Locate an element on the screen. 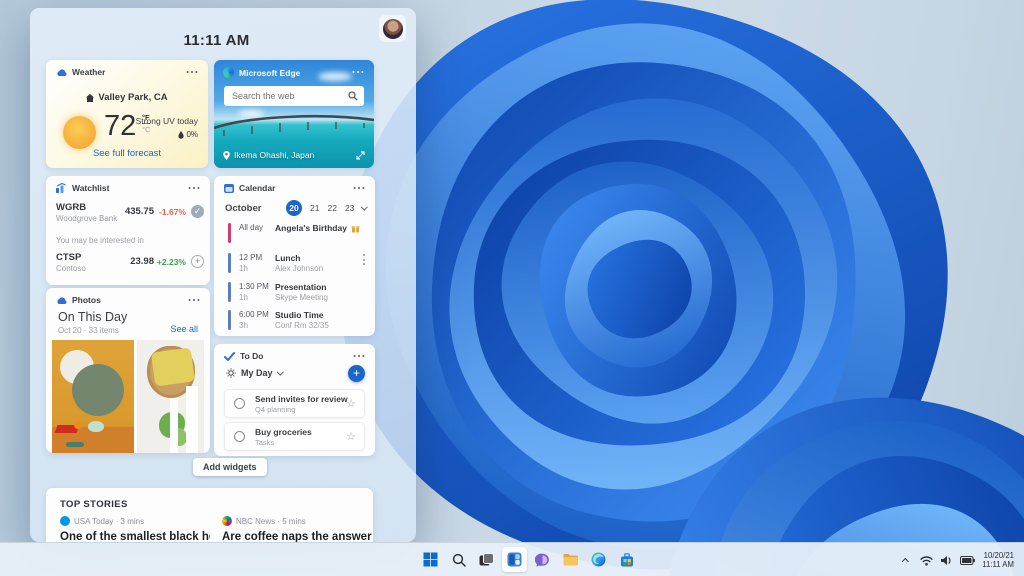 The image size is (1024, 576). task-view-icon is located at coordinates (486, 559).